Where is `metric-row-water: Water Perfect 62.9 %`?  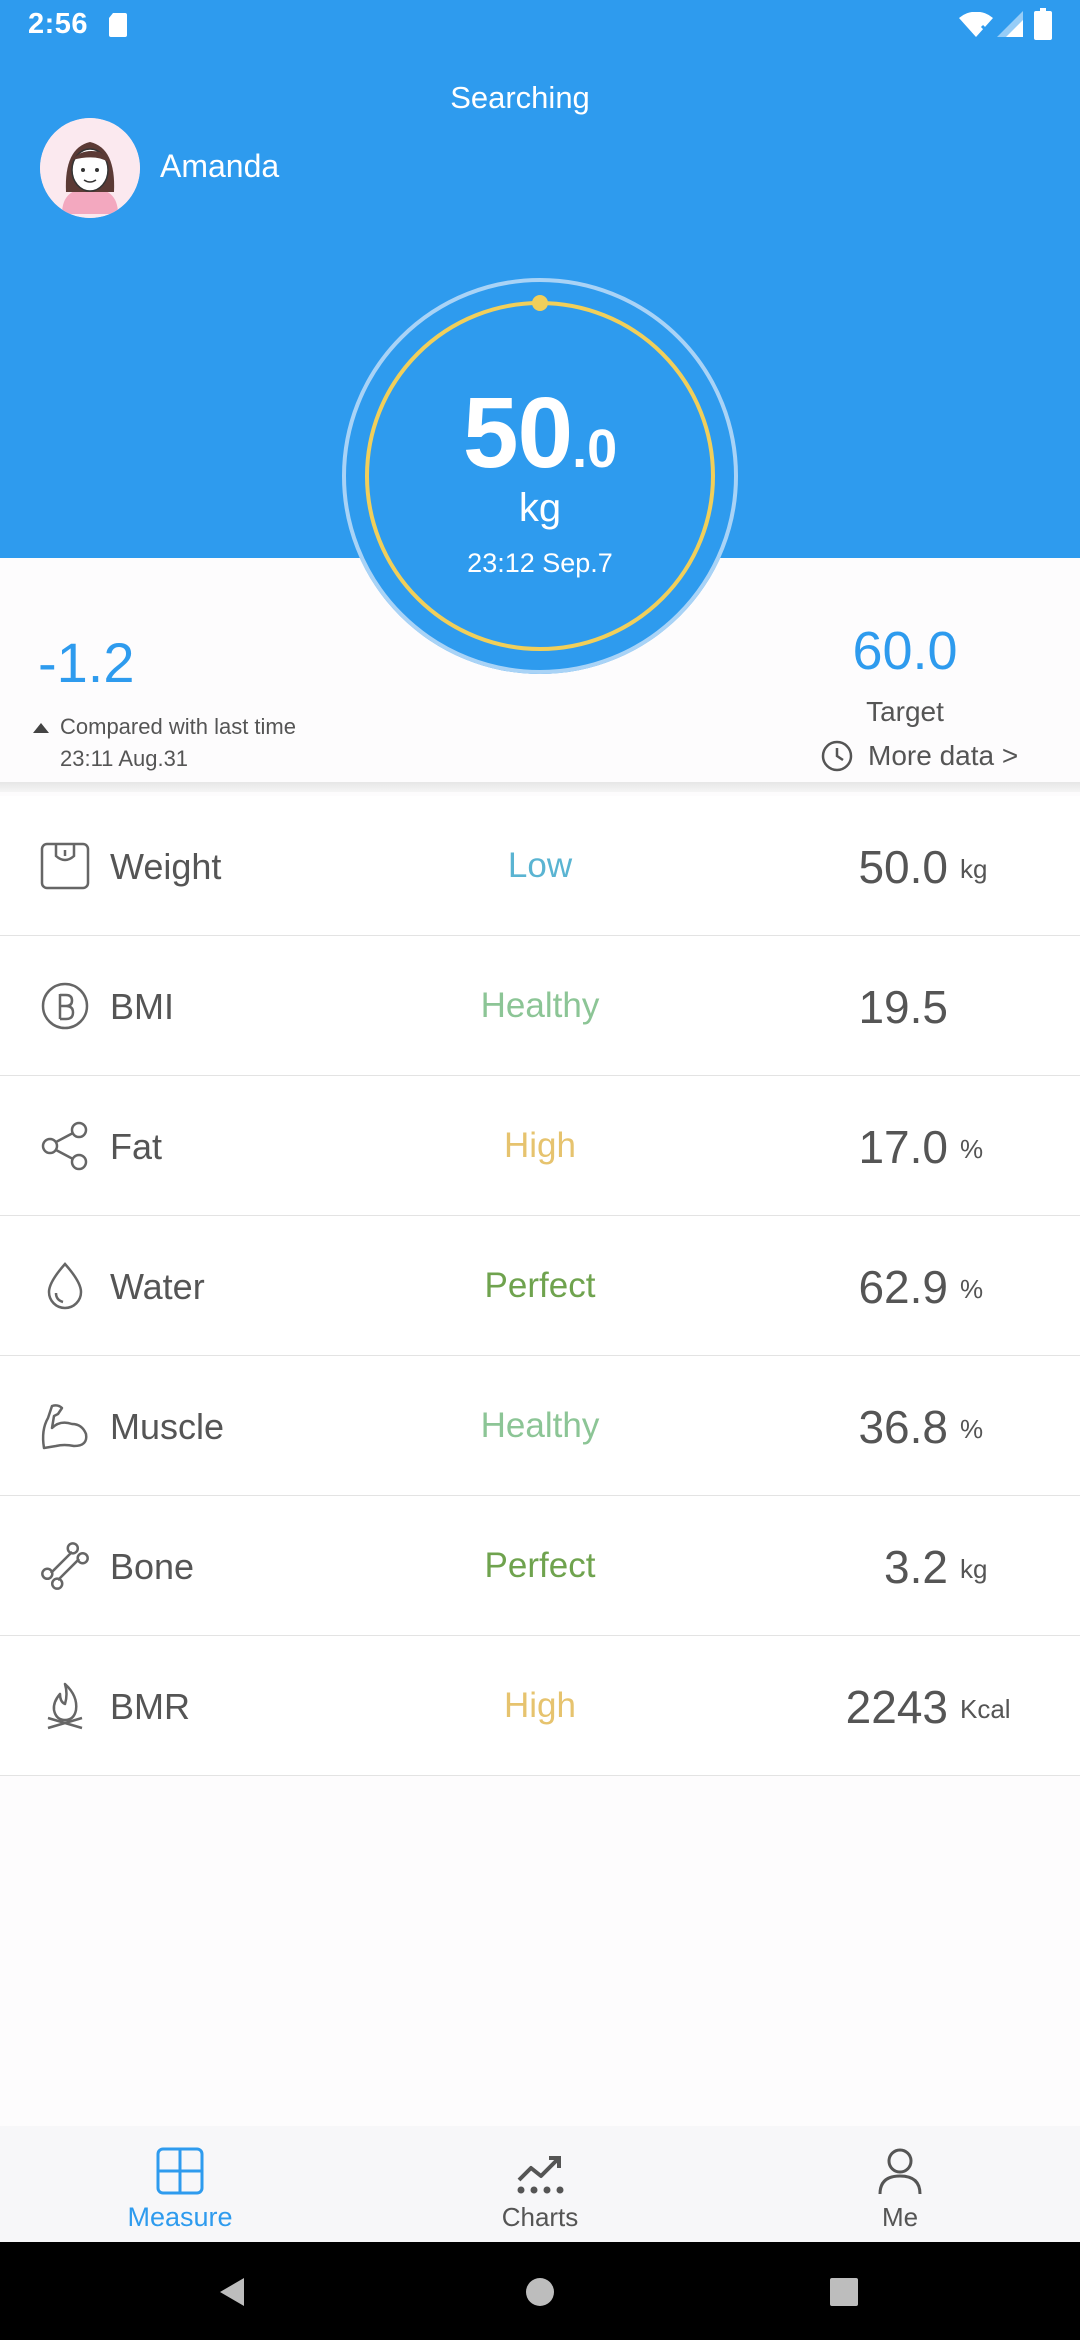 metric-row-water: Water Perfect 62.9 % is located at coordinates (540, 1286).